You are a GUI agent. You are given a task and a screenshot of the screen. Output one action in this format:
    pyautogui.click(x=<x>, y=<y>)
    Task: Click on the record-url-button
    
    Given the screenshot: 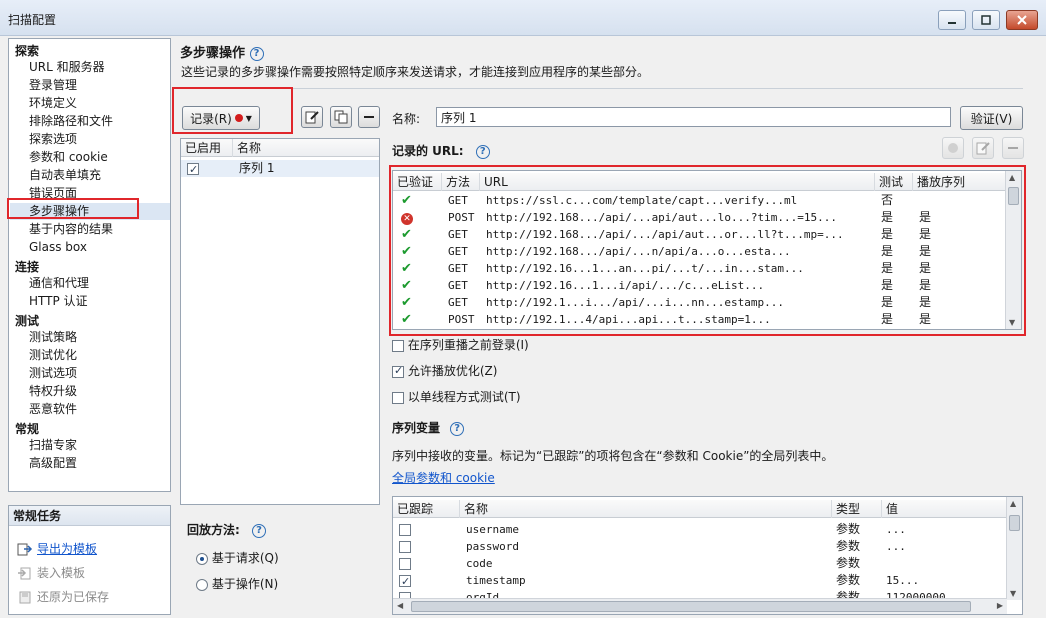 What is the action you would take?
    pyautogui.click(x=953, y=148)
    